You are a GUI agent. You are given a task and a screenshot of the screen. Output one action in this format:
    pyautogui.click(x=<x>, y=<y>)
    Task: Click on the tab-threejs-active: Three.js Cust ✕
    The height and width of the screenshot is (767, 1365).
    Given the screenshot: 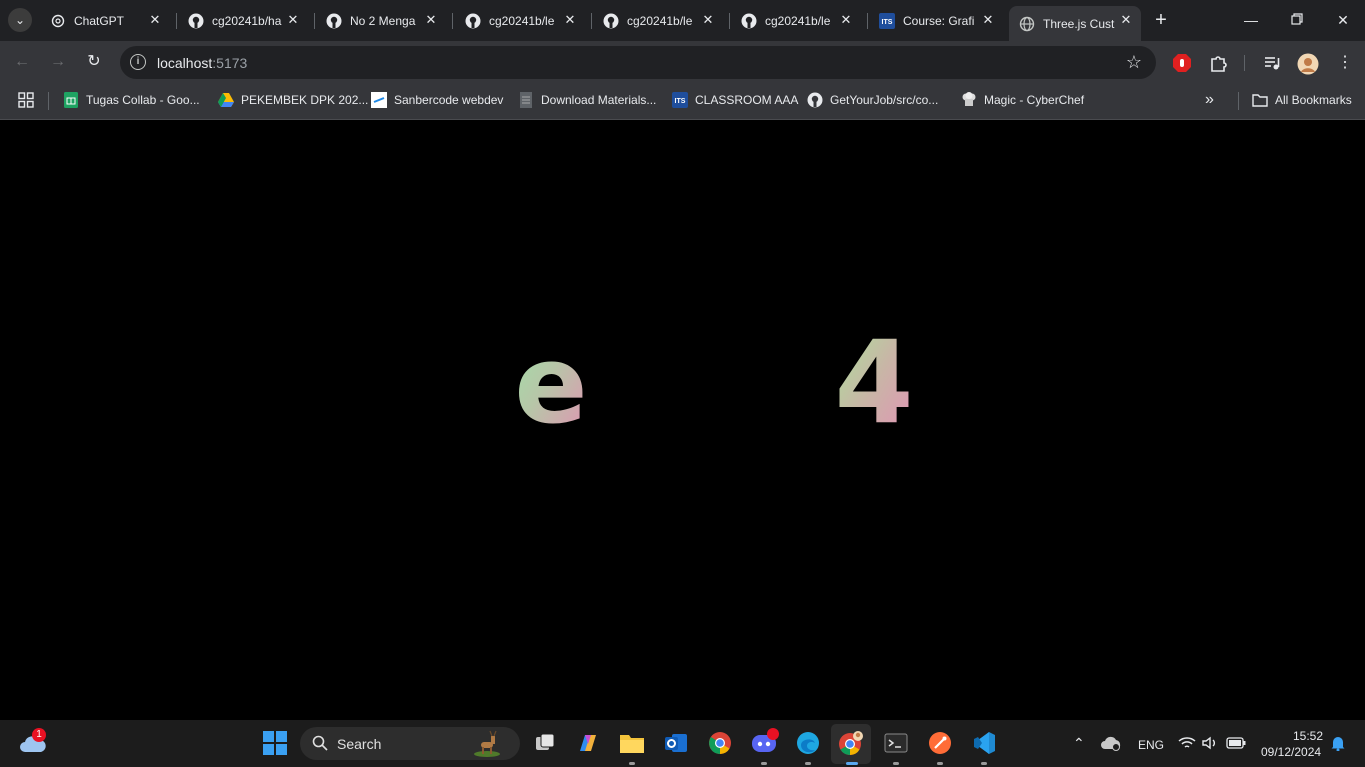 What is the action you would take?
    pyautogui.click(x=1075, y=23)
    